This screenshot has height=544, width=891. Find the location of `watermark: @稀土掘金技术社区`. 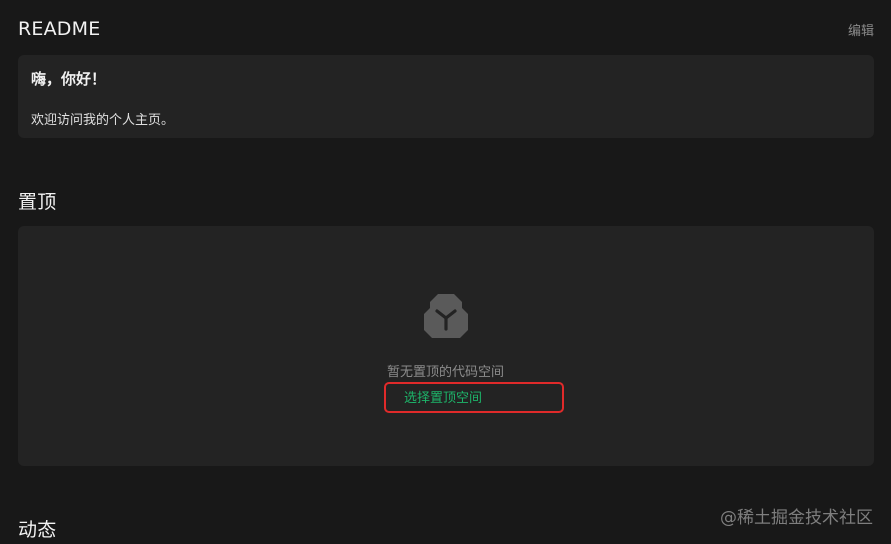

watermark: @稀土掘金技术社区 is located at coordinates (796, 518).